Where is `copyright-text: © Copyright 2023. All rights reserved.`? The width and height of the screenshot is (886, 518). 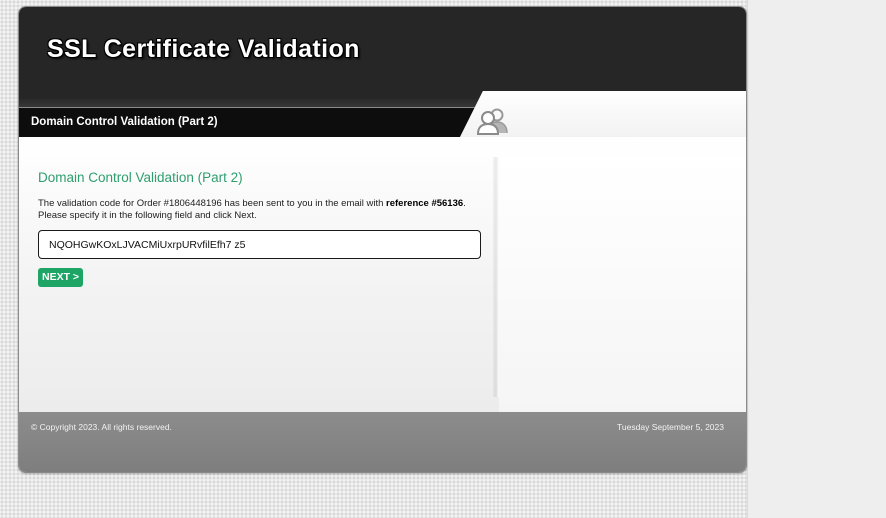
copyright-text: © Copyright 2023. All rights reserved. is located at coordinates (101, 427).